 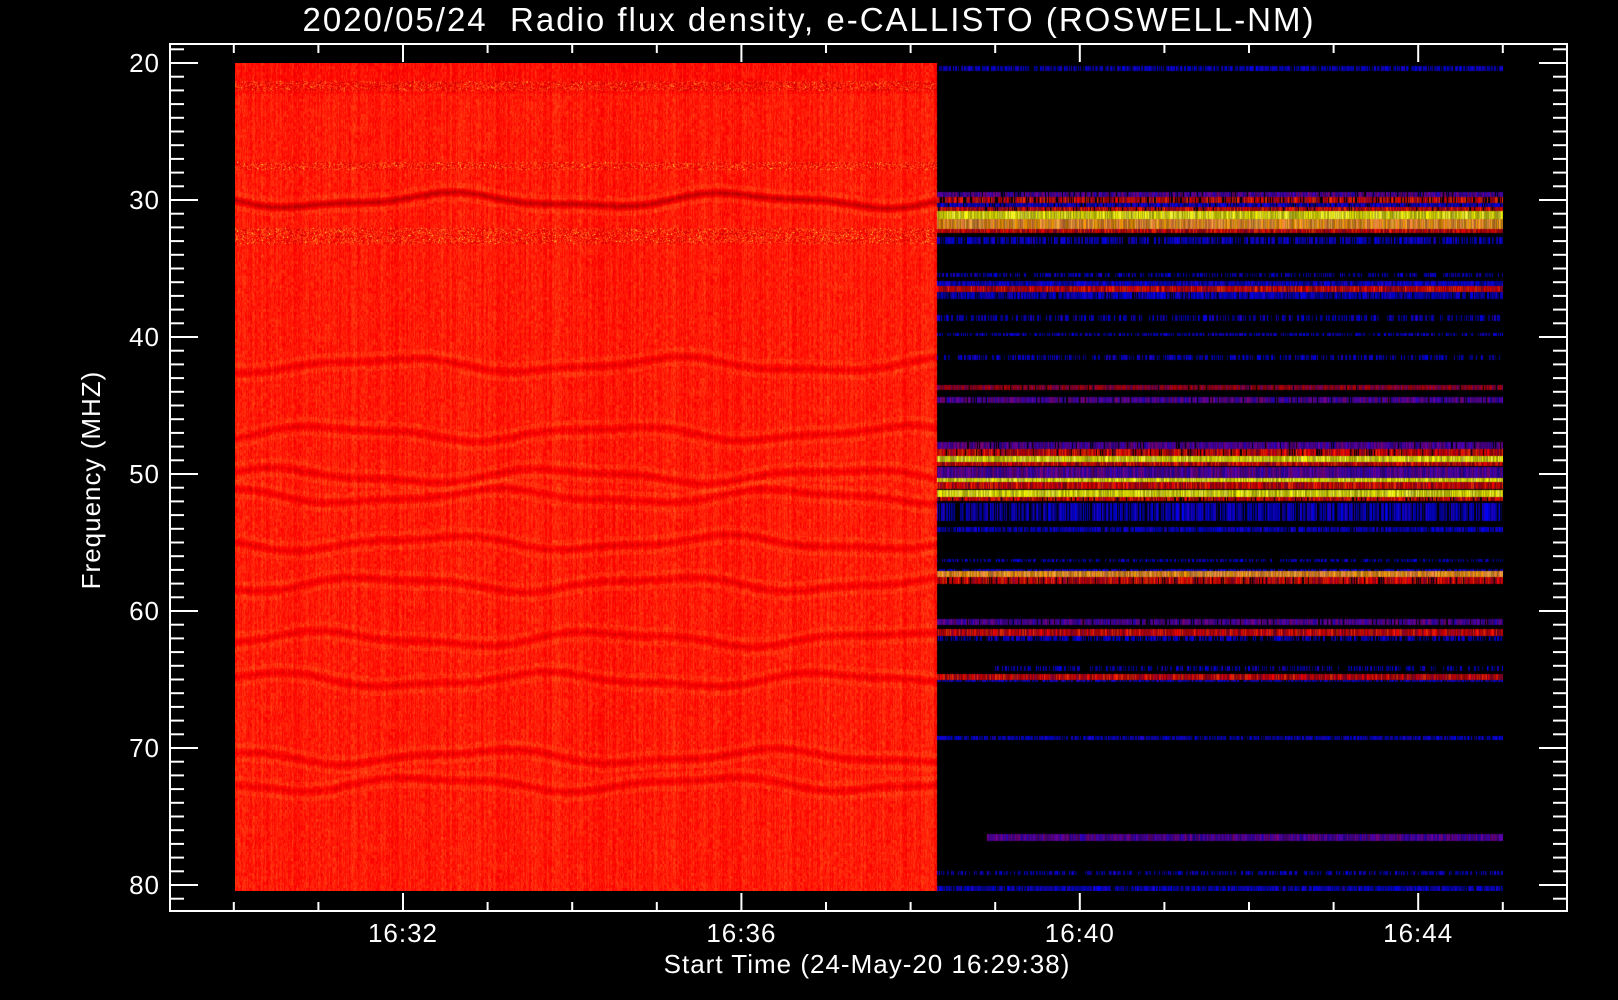 What do you see at coordinates (144, 337) in the screenshot?
I see `y-tick-label: 40` at bounding box center [144, 337].